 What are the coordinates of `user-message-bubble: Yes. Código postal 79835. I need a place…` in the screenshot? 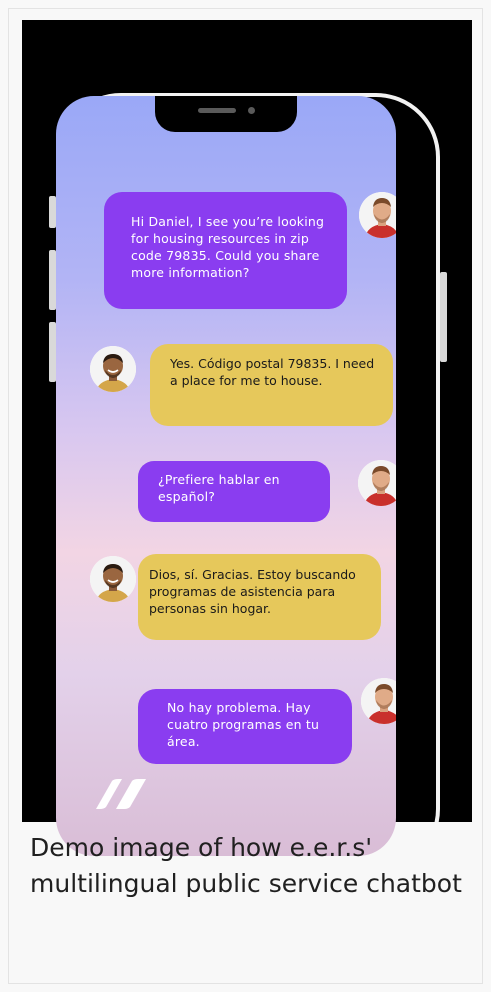 It's located at (271, 385).